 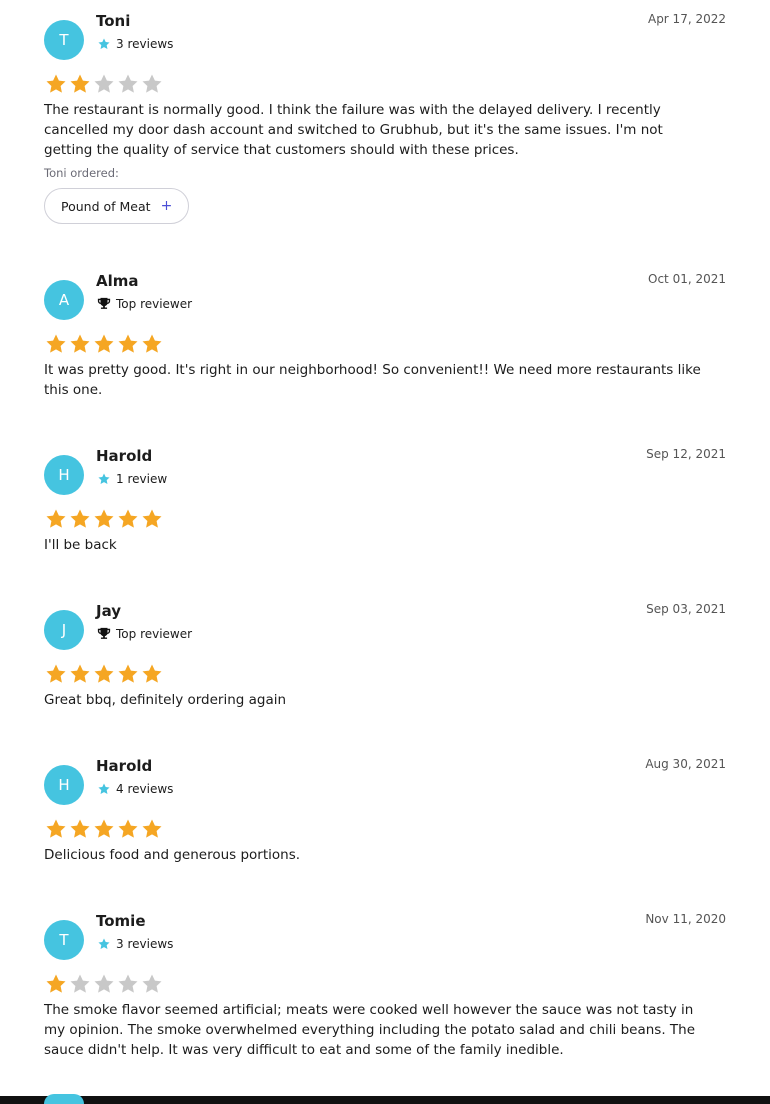 What do you see at coordinates (81, 173) in the screenshot?
I see `ordered-label: Toni ordered:` at bounding box center [81, 173].